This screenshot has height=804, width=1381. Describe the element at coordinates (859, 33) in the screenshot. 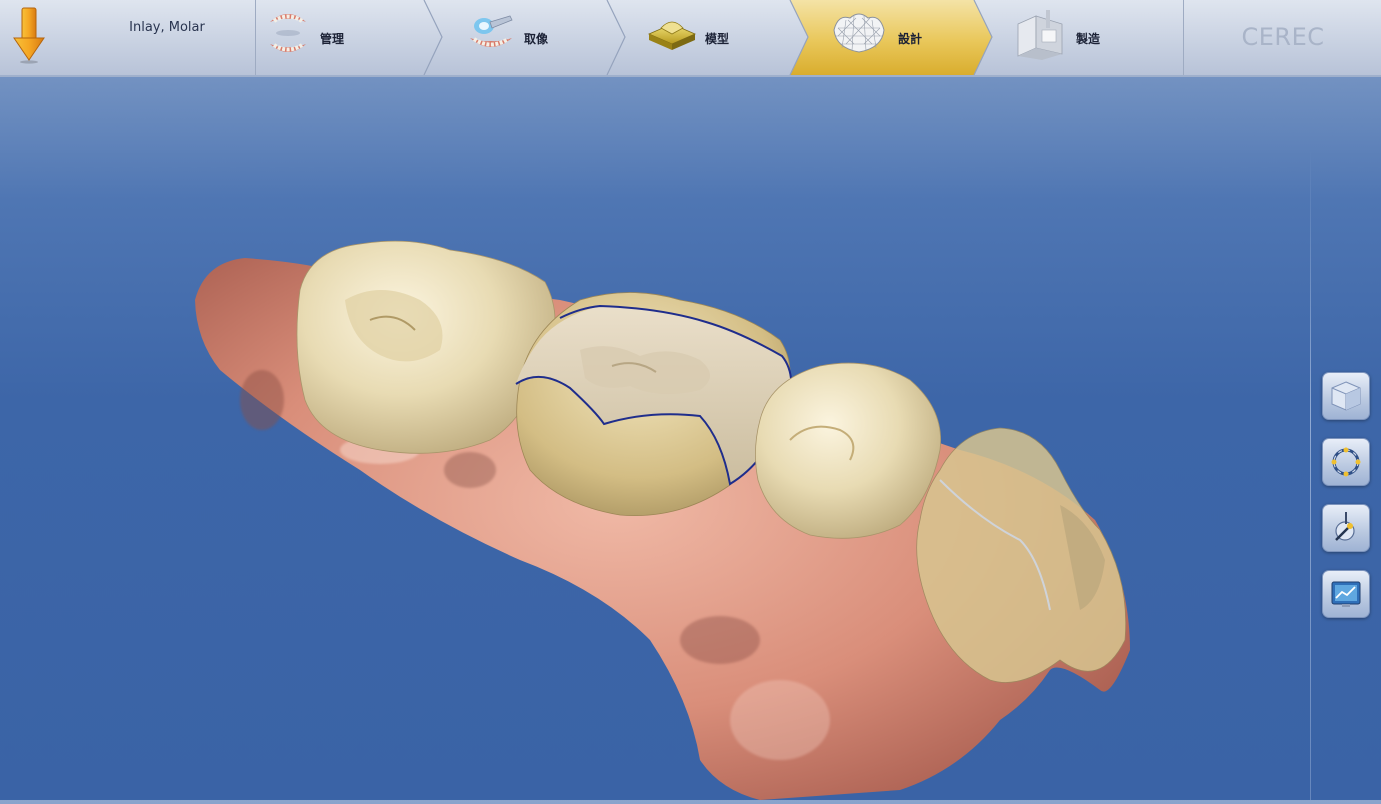

I see `crown-wireframe-icon` at that location.